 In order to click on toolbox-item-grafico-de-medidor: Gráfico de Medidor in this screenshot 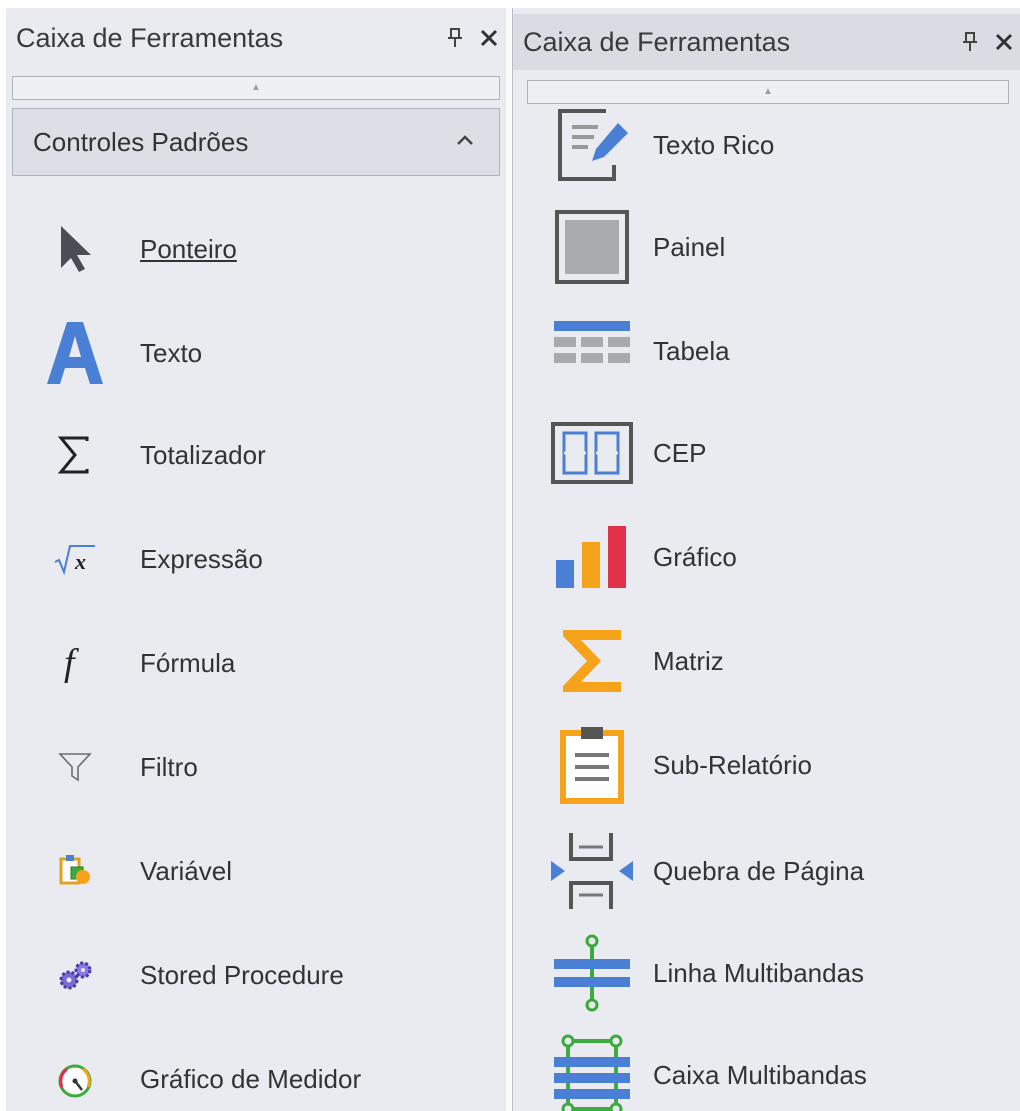, I will do `click(256, 1072)`.